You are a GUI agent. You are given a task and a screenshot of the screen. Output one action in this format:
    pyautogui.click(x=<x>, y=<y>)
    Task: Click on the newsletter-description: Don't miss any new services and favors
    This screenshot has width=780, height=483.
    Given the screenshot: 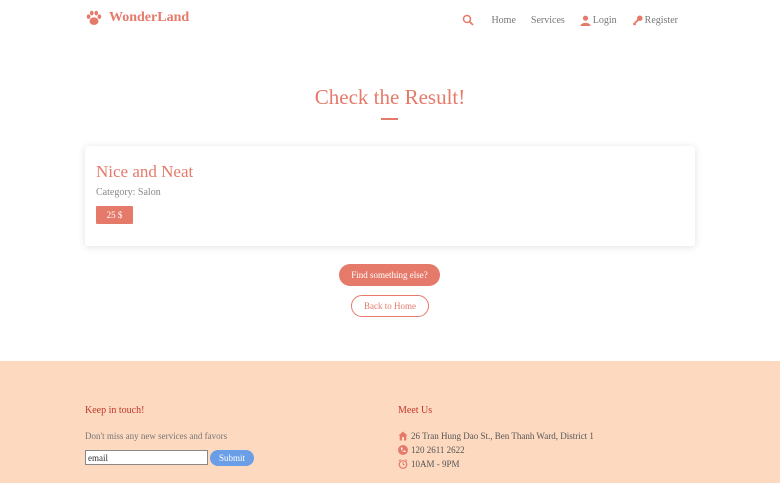 What is the action you would take?
    pyautogui.click(x=156, y=436)
    